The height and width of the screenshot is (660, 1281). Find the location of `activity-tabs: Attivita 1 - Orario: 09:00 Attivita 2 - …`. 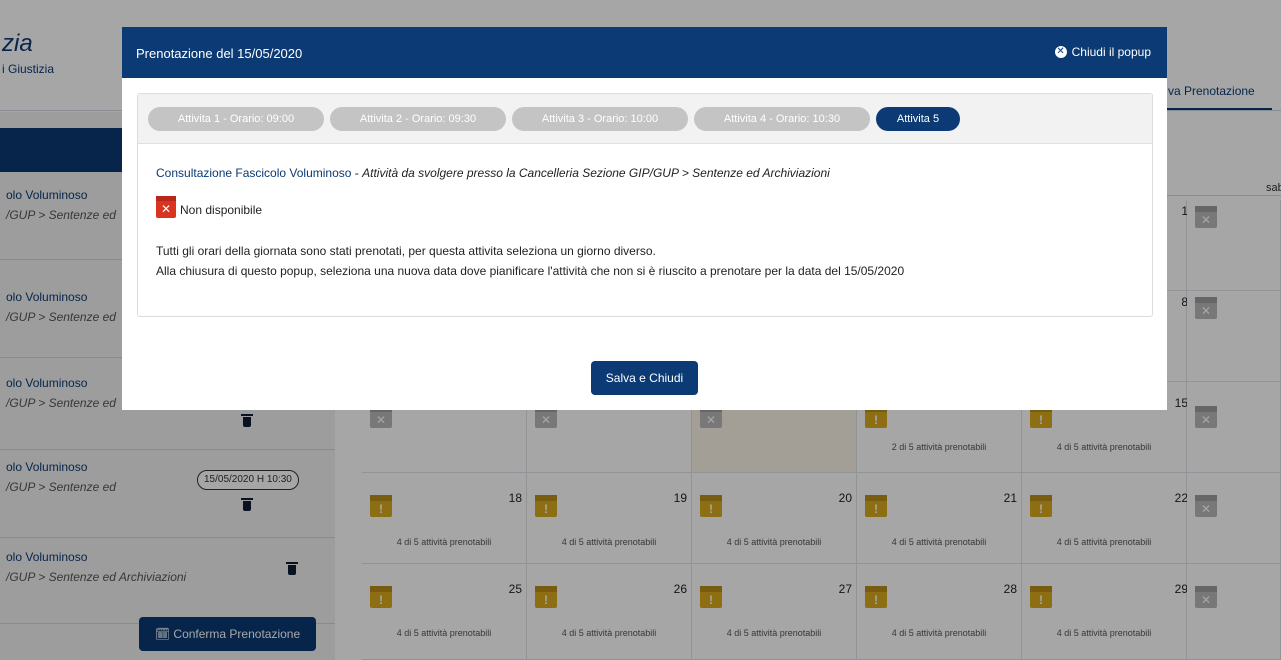

activity-tabs: Attivita 1 - Orario: 09:00 Attivita 2 - … is located at coordinates (645, 119).